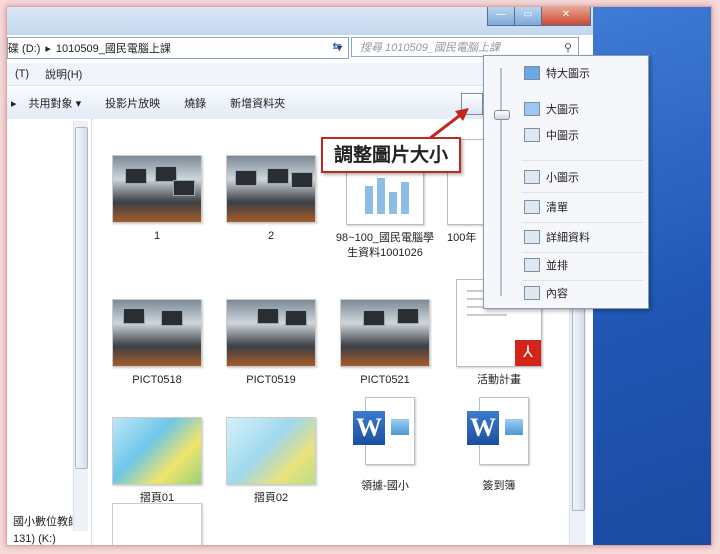 This screenshot has width=720, height=554. What do you see at coordinates (385, 245) in the screenshot?
I see `file-label: 98~100_國民電腦學生資料1001026` at bounding box center [385, 245].